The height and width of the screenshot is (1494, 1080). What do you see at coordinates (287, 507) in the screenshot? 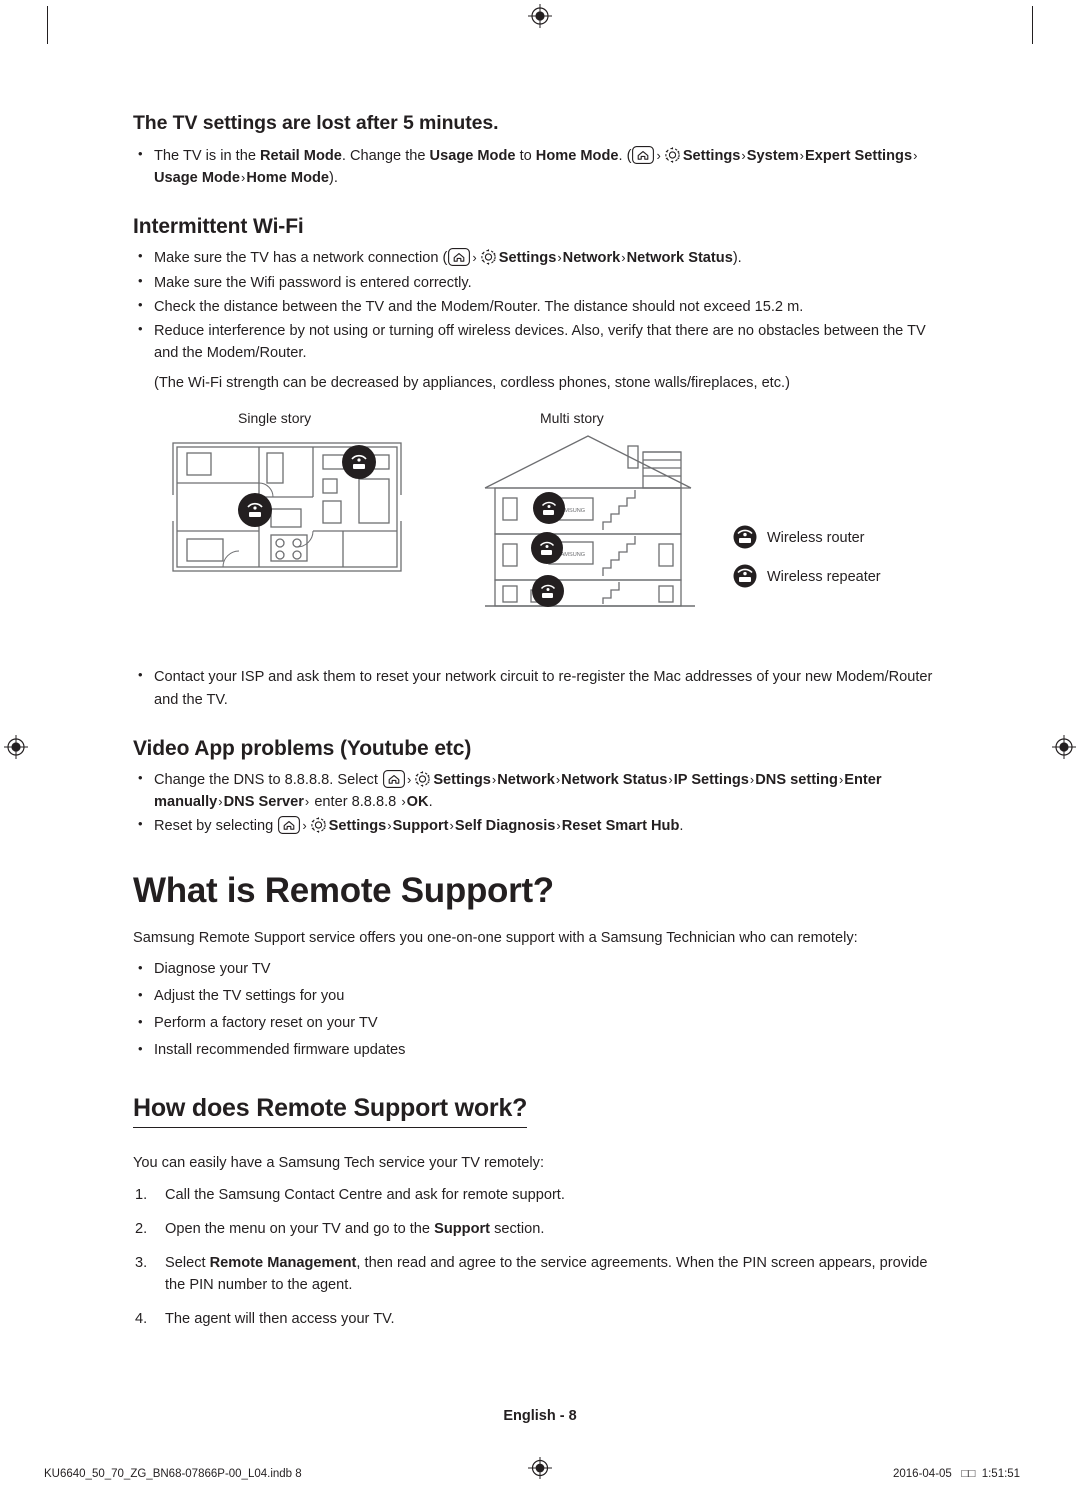
I see `single-story-floorplan` at bounding box center [287, 507].